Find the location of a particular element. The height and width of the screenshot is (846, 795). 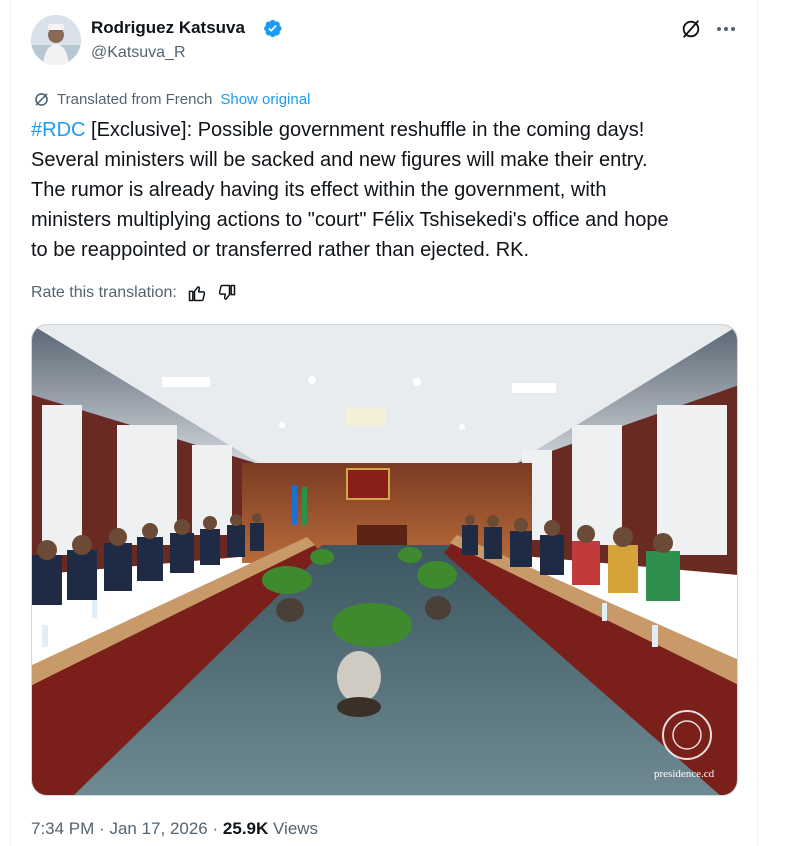

author-handle: @Katsuva_R is located at coordinates (138, 53).